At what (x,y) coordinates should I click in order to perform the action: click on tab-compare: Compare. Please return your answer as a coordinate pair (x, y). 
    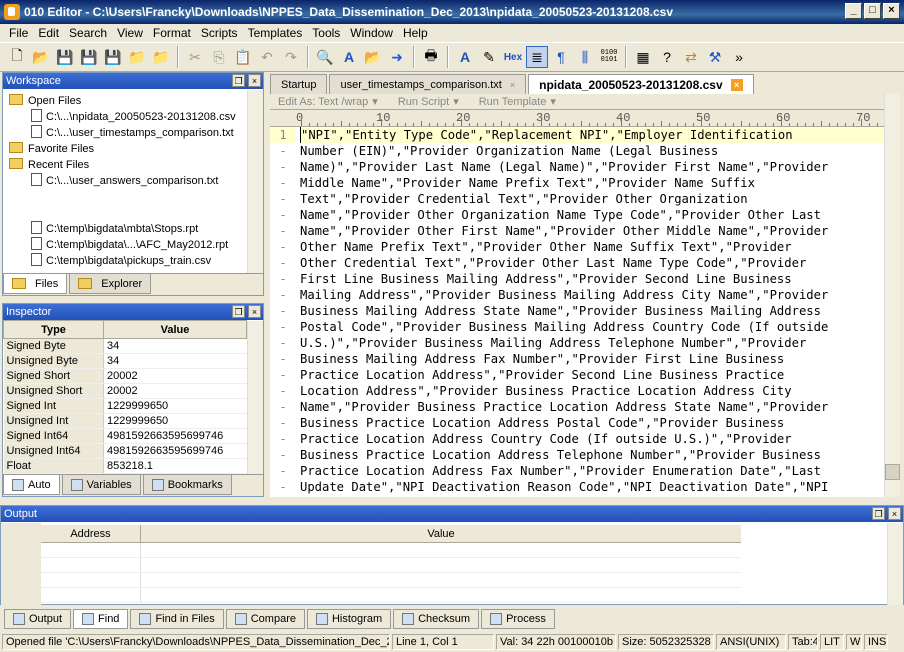
    Looking at the image, I should click on (265, 619).